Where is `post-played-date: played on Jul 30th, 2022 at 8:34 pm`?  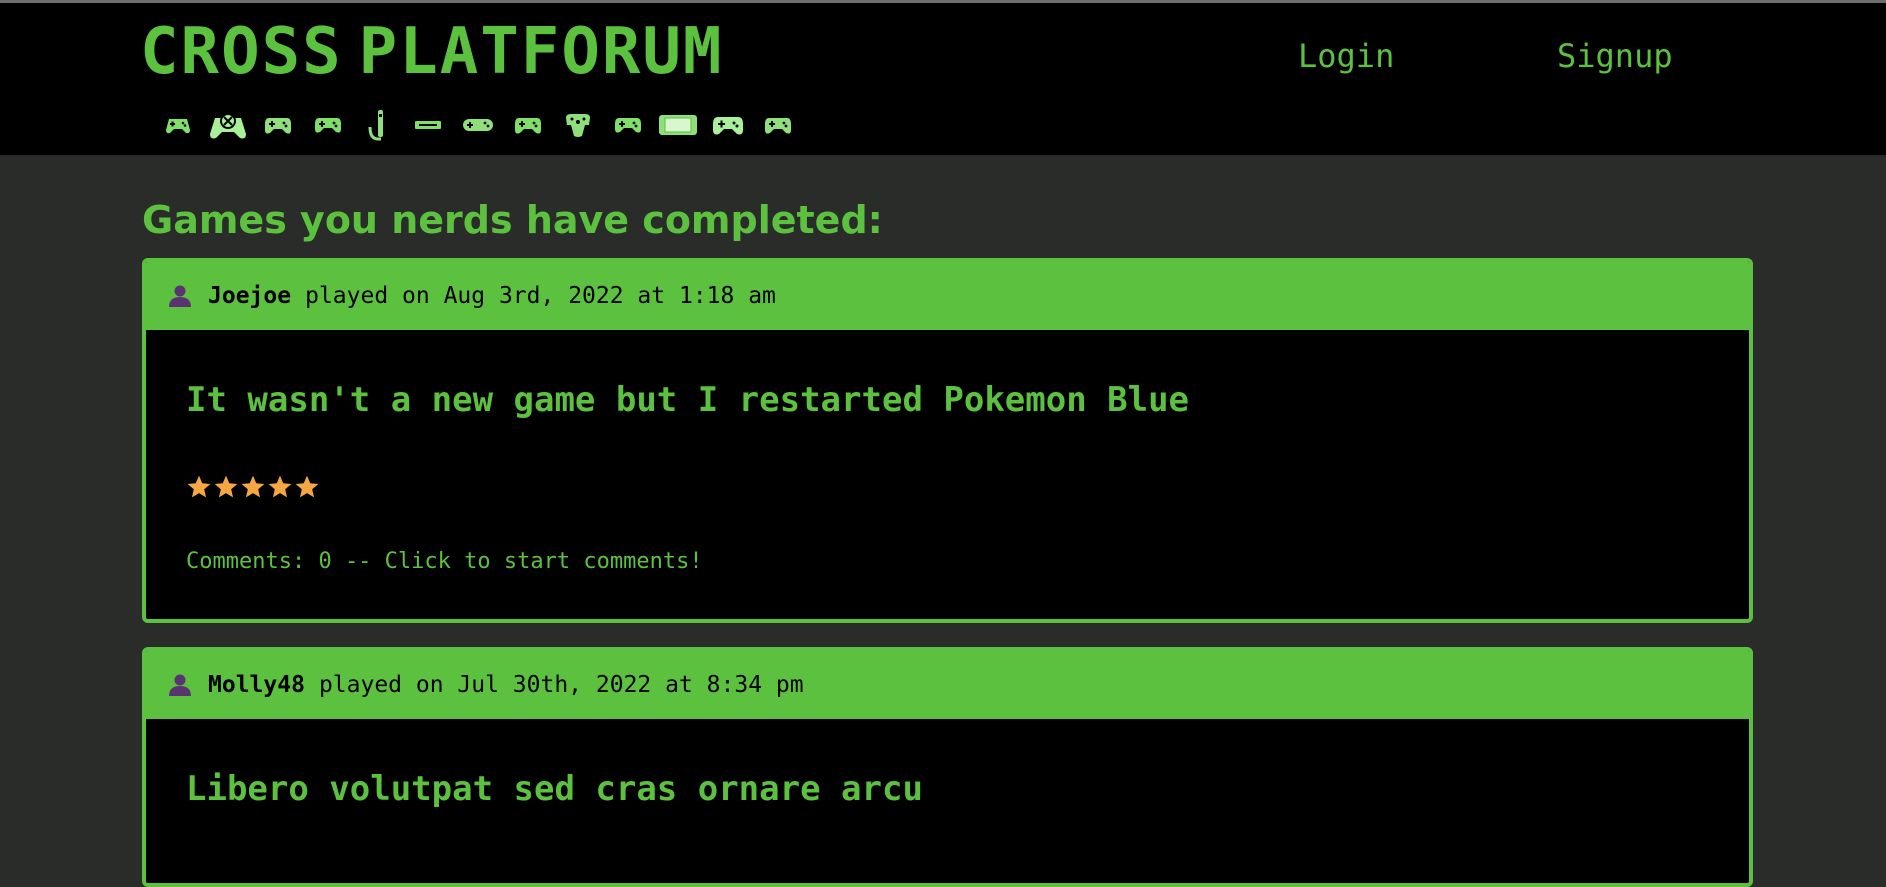
post-played-date: played on Jul 30th, 2022 at 8:34 pm is located at coordinates (561, 685).